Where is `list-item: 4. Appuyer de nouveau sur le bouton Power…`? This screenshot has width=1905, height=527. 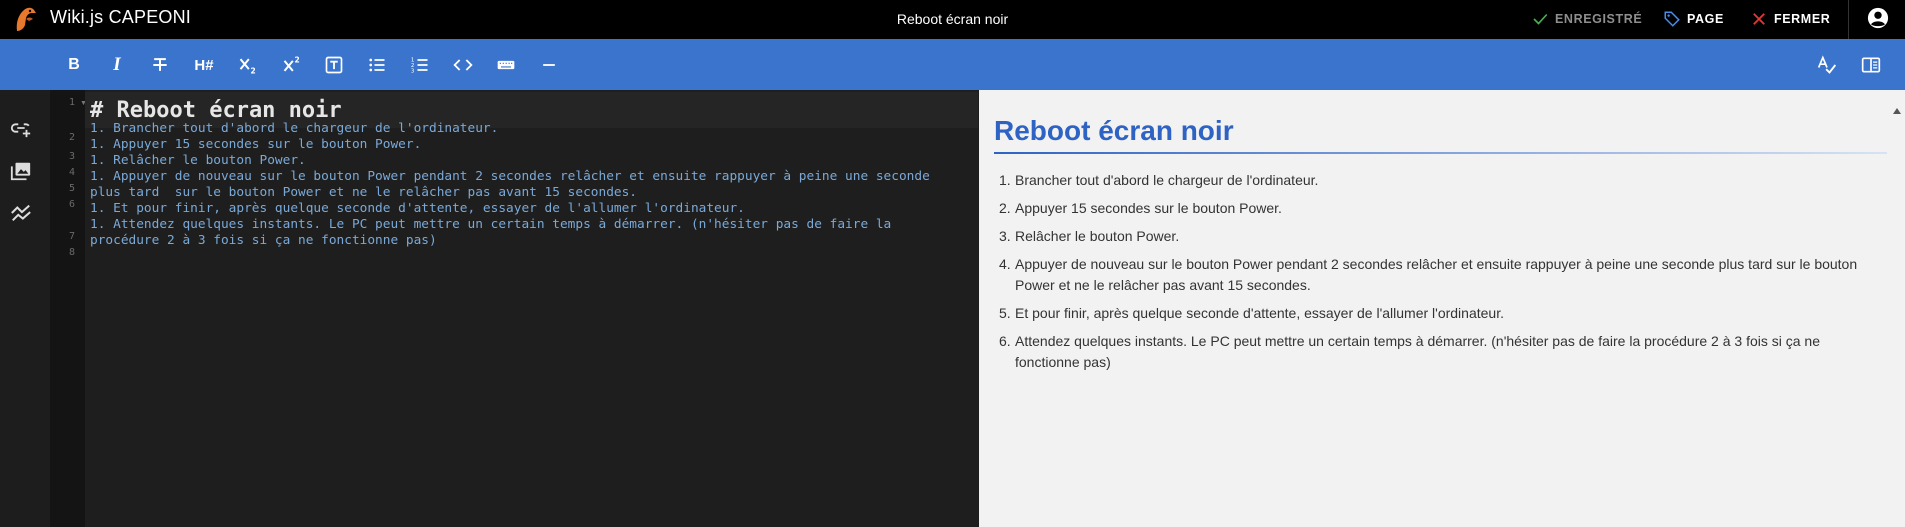
list-item: 4. Appuyer de nouveau sur le bouton Power… is located at coordinates (1434, 275).